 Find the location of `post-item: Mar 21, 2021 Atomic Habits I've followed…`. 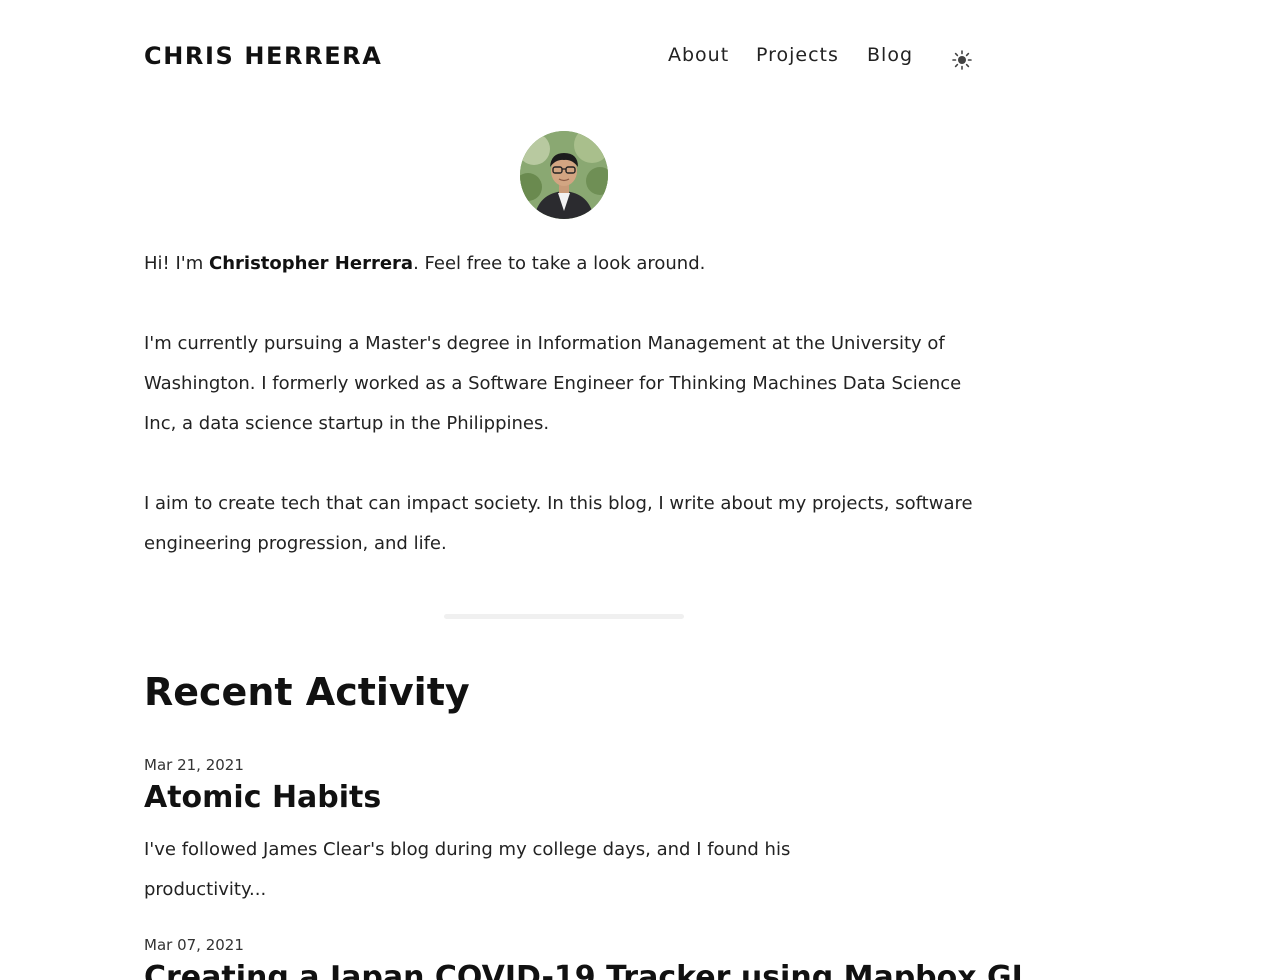

post-item: Mar 21, 2021 Atomic Habits I've followed… is located at coordinates (564, 833).